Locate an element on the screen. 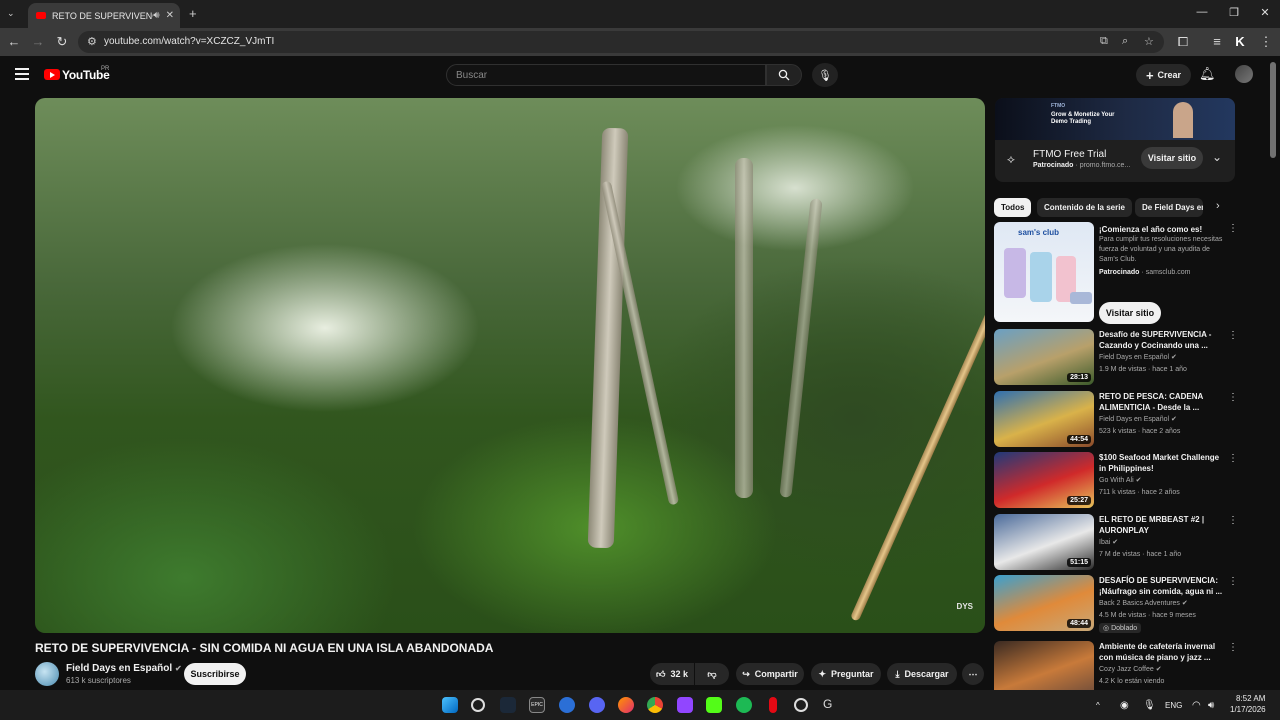  tray-chevron-icon: ^ is located at coordinates (1098, 705).